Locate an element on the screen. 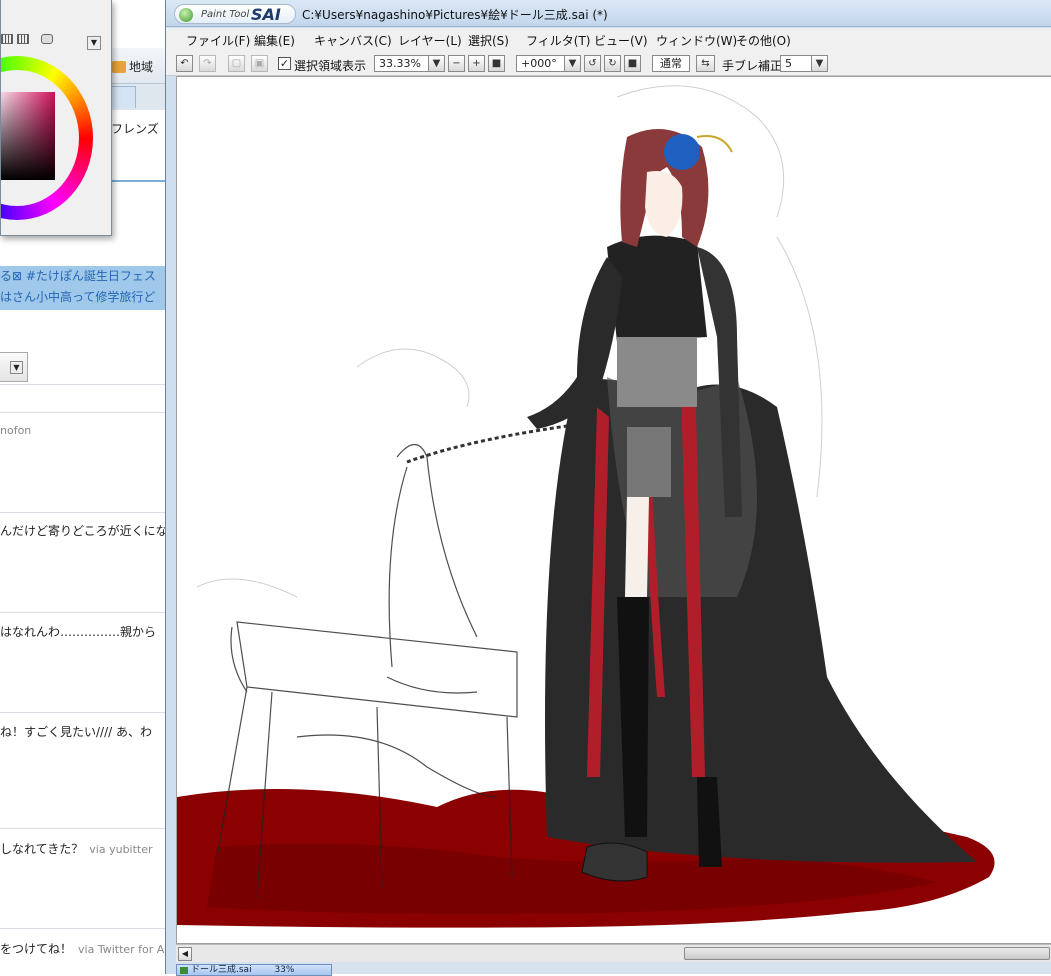  saturation-value-square is located at coordinates (28, 136).